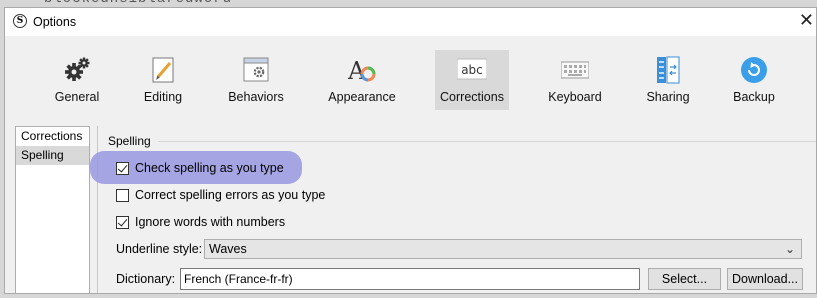  Describe the element at coordinates (472, 97) in the screenshot. I see `tab-label: Corrections` at that location.